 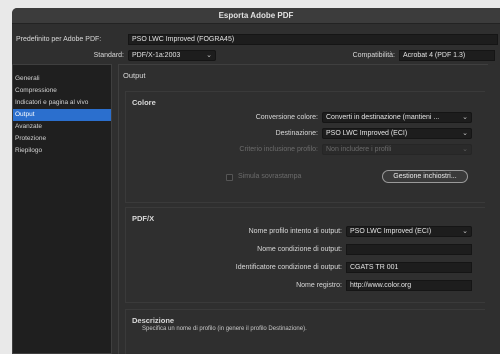 I want to click on condition-name-field, so click(x=409, y=249).